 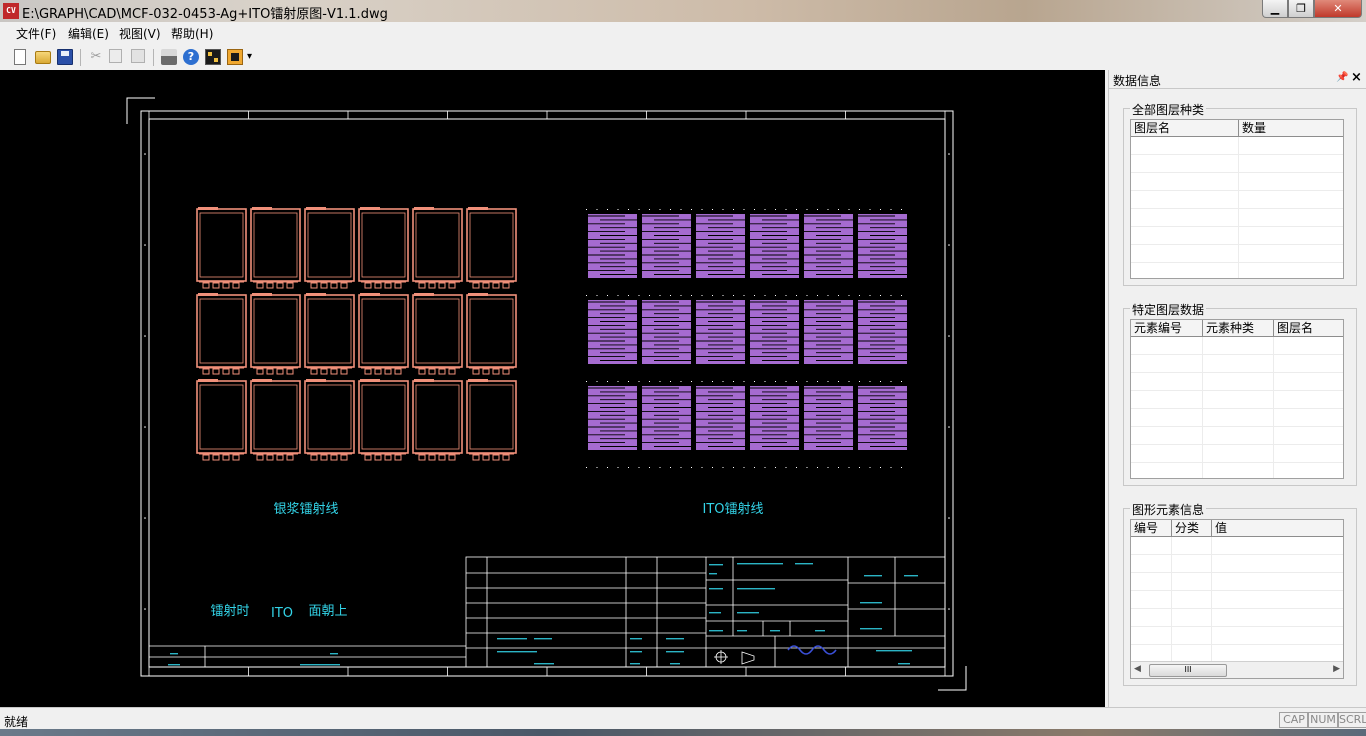 What do you see at coordinates (252, 57) in the screenshot?
I see `dropdown-arrow-icon: ▾` at bounding box center [252, 57].